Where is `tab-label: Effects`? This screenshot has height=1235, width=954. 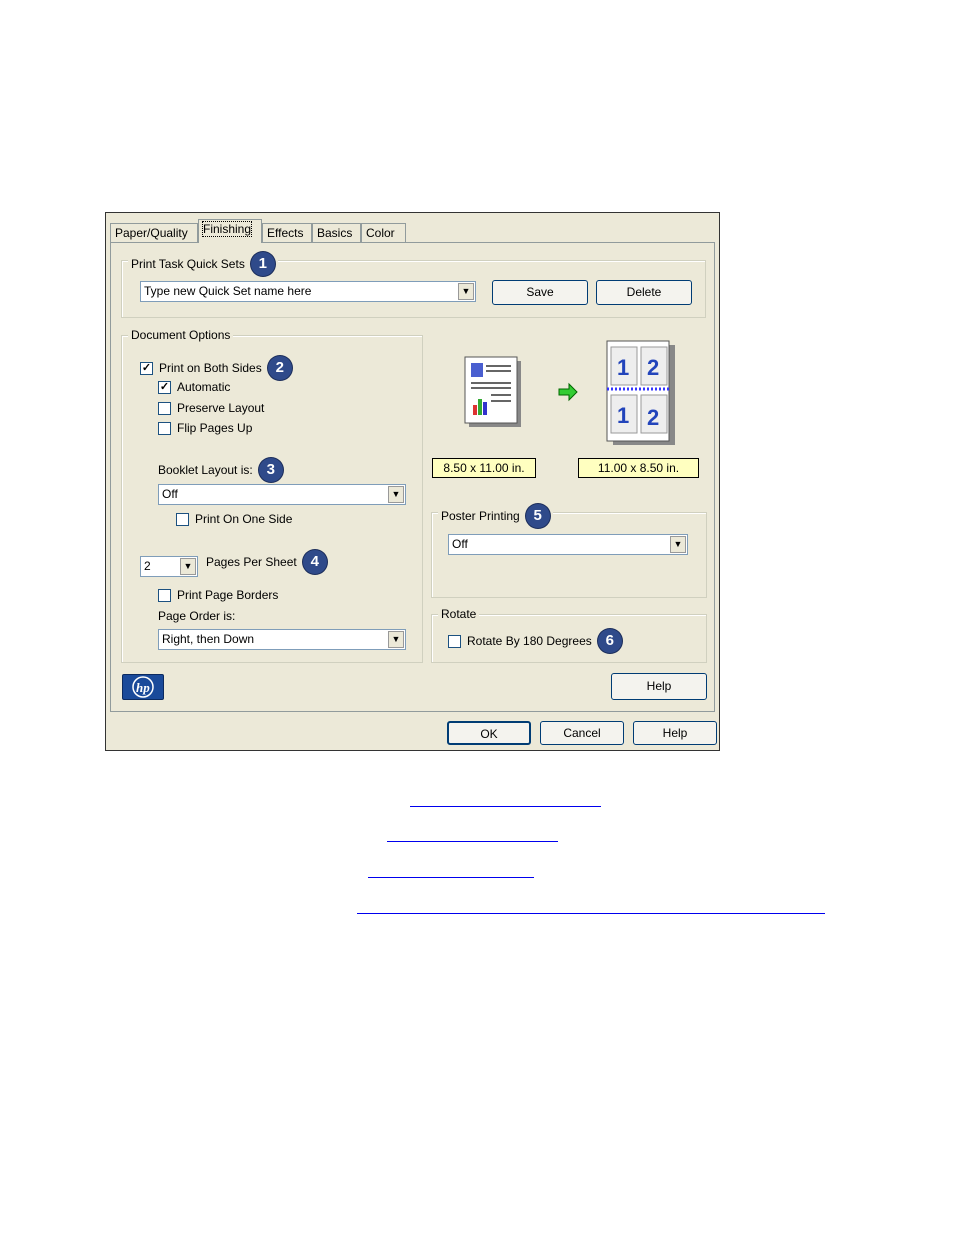
tab-label: Effects is located at coordinates (285, 233).